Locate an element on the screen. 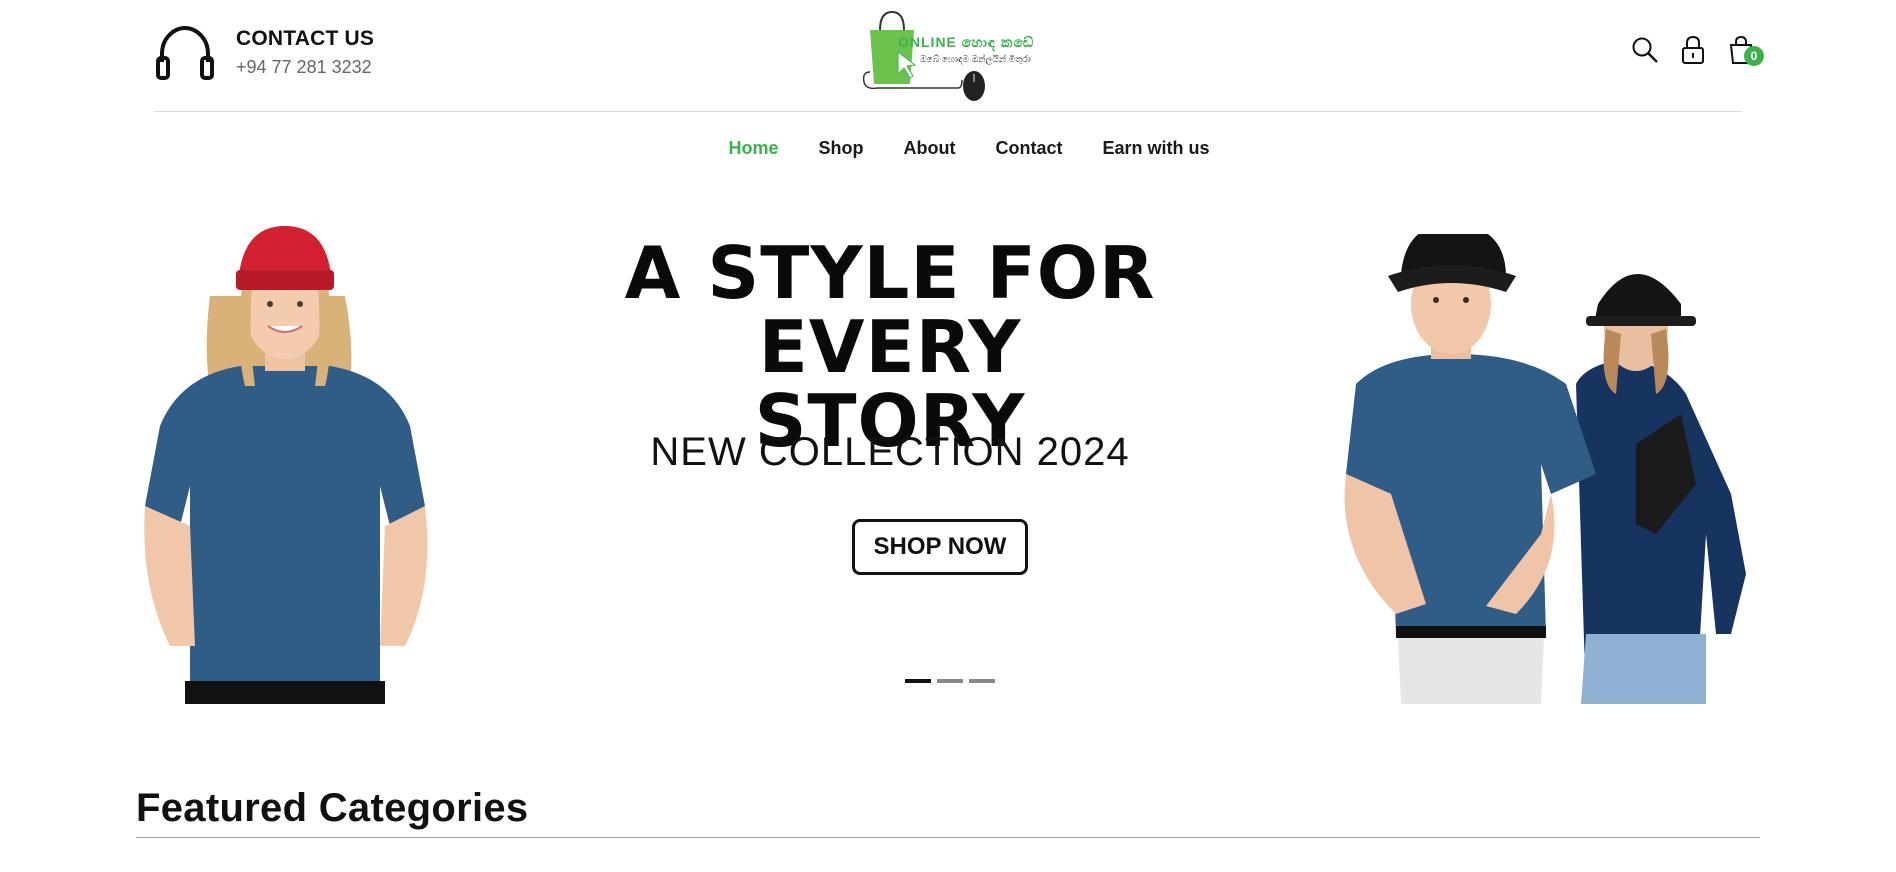  hero-subheadline: NEW COLLECTION 2024 is located at coordinates (890, 452).